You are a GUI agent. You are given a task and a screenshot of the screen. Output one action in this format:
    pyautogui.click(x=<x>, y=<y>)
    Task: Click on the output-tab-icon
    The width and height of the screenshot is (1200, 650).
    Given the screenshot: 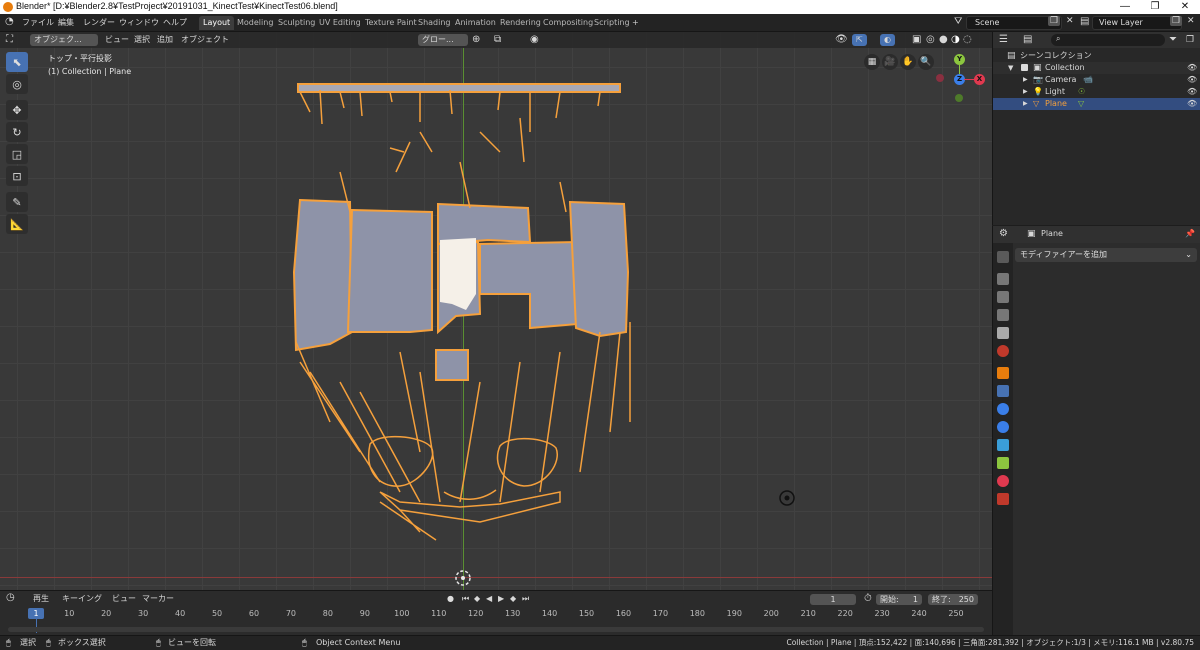 What is the action you would take?
    pyautogui.click(x=1003, y=297)
    